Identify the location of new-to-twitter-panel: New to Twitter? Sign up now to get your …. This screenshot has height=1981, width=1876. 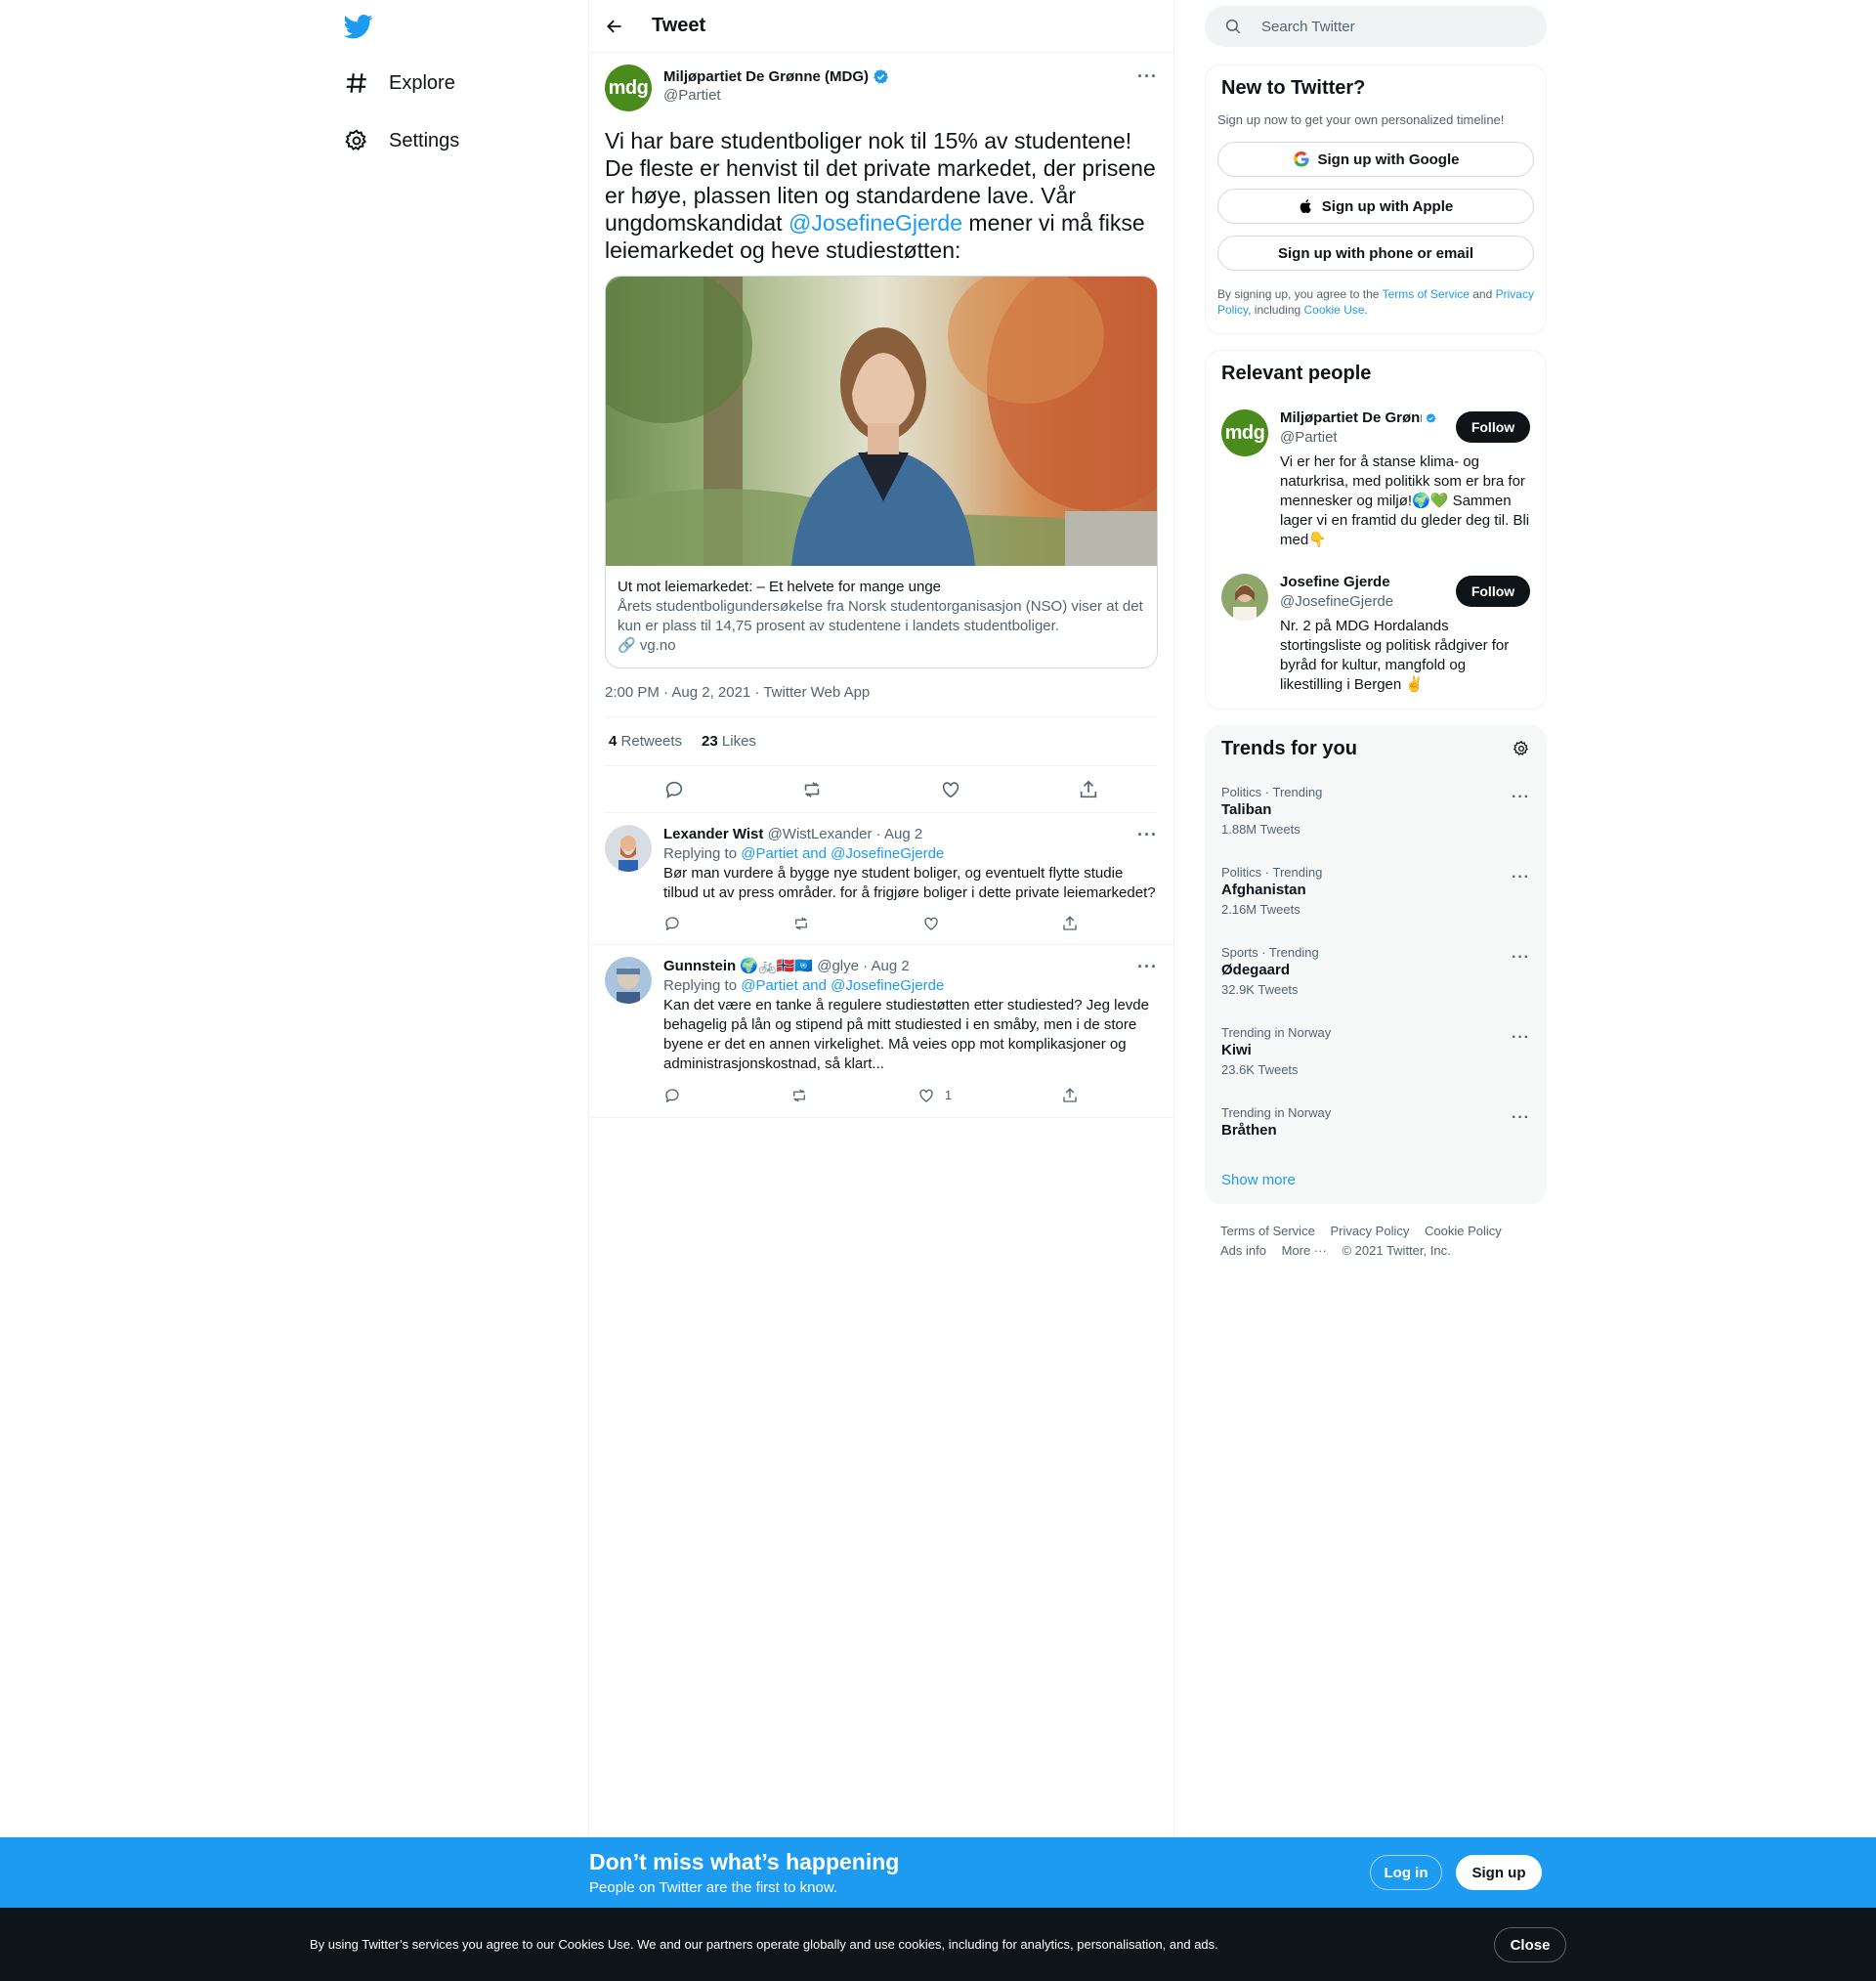
(1376, 199).